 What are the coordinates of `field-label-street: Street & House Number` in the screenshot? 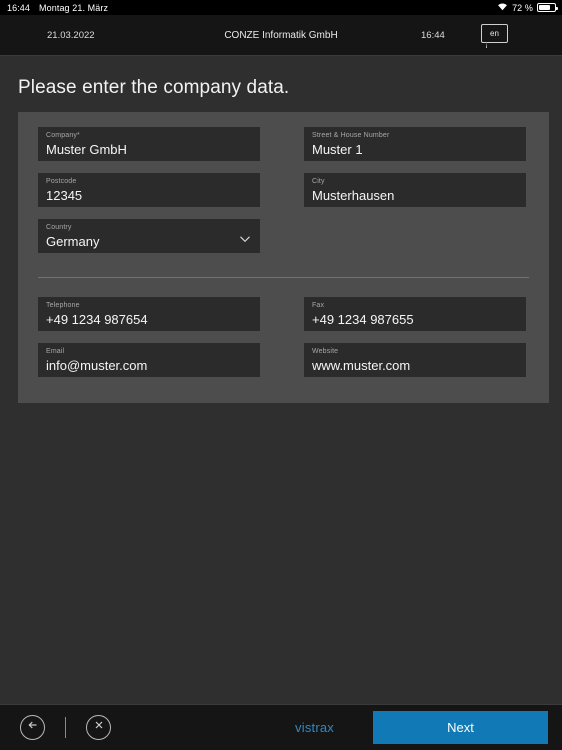 It's located at (351, 135).